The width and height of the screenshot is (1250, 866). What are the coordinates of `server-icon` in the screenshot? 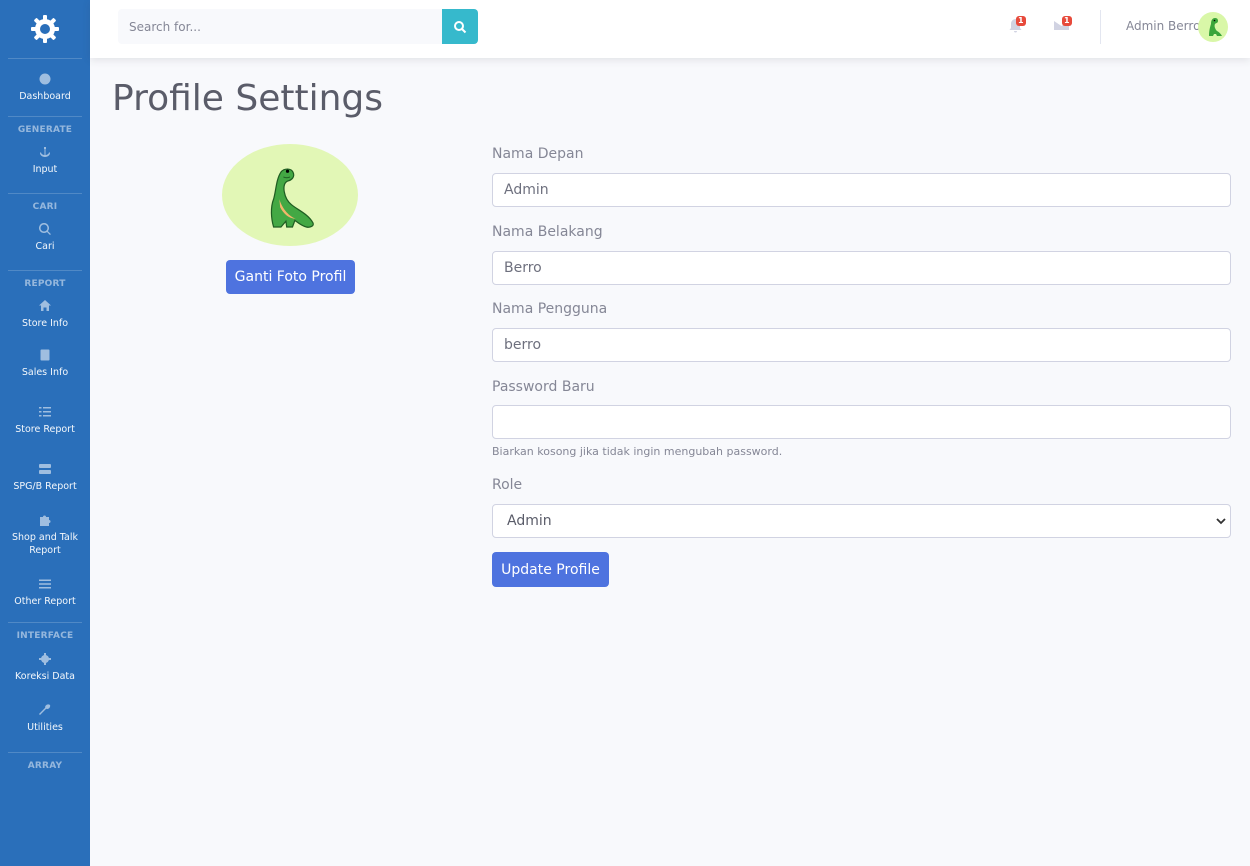 It's located at (45, 469).